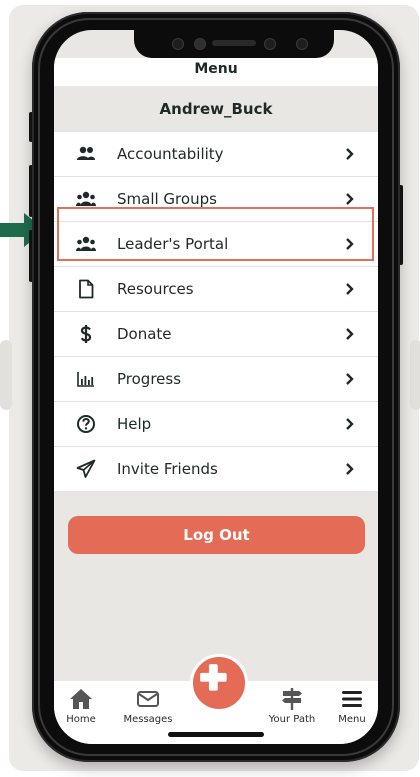  I want to click on dollar-icon, so click(86, 334).